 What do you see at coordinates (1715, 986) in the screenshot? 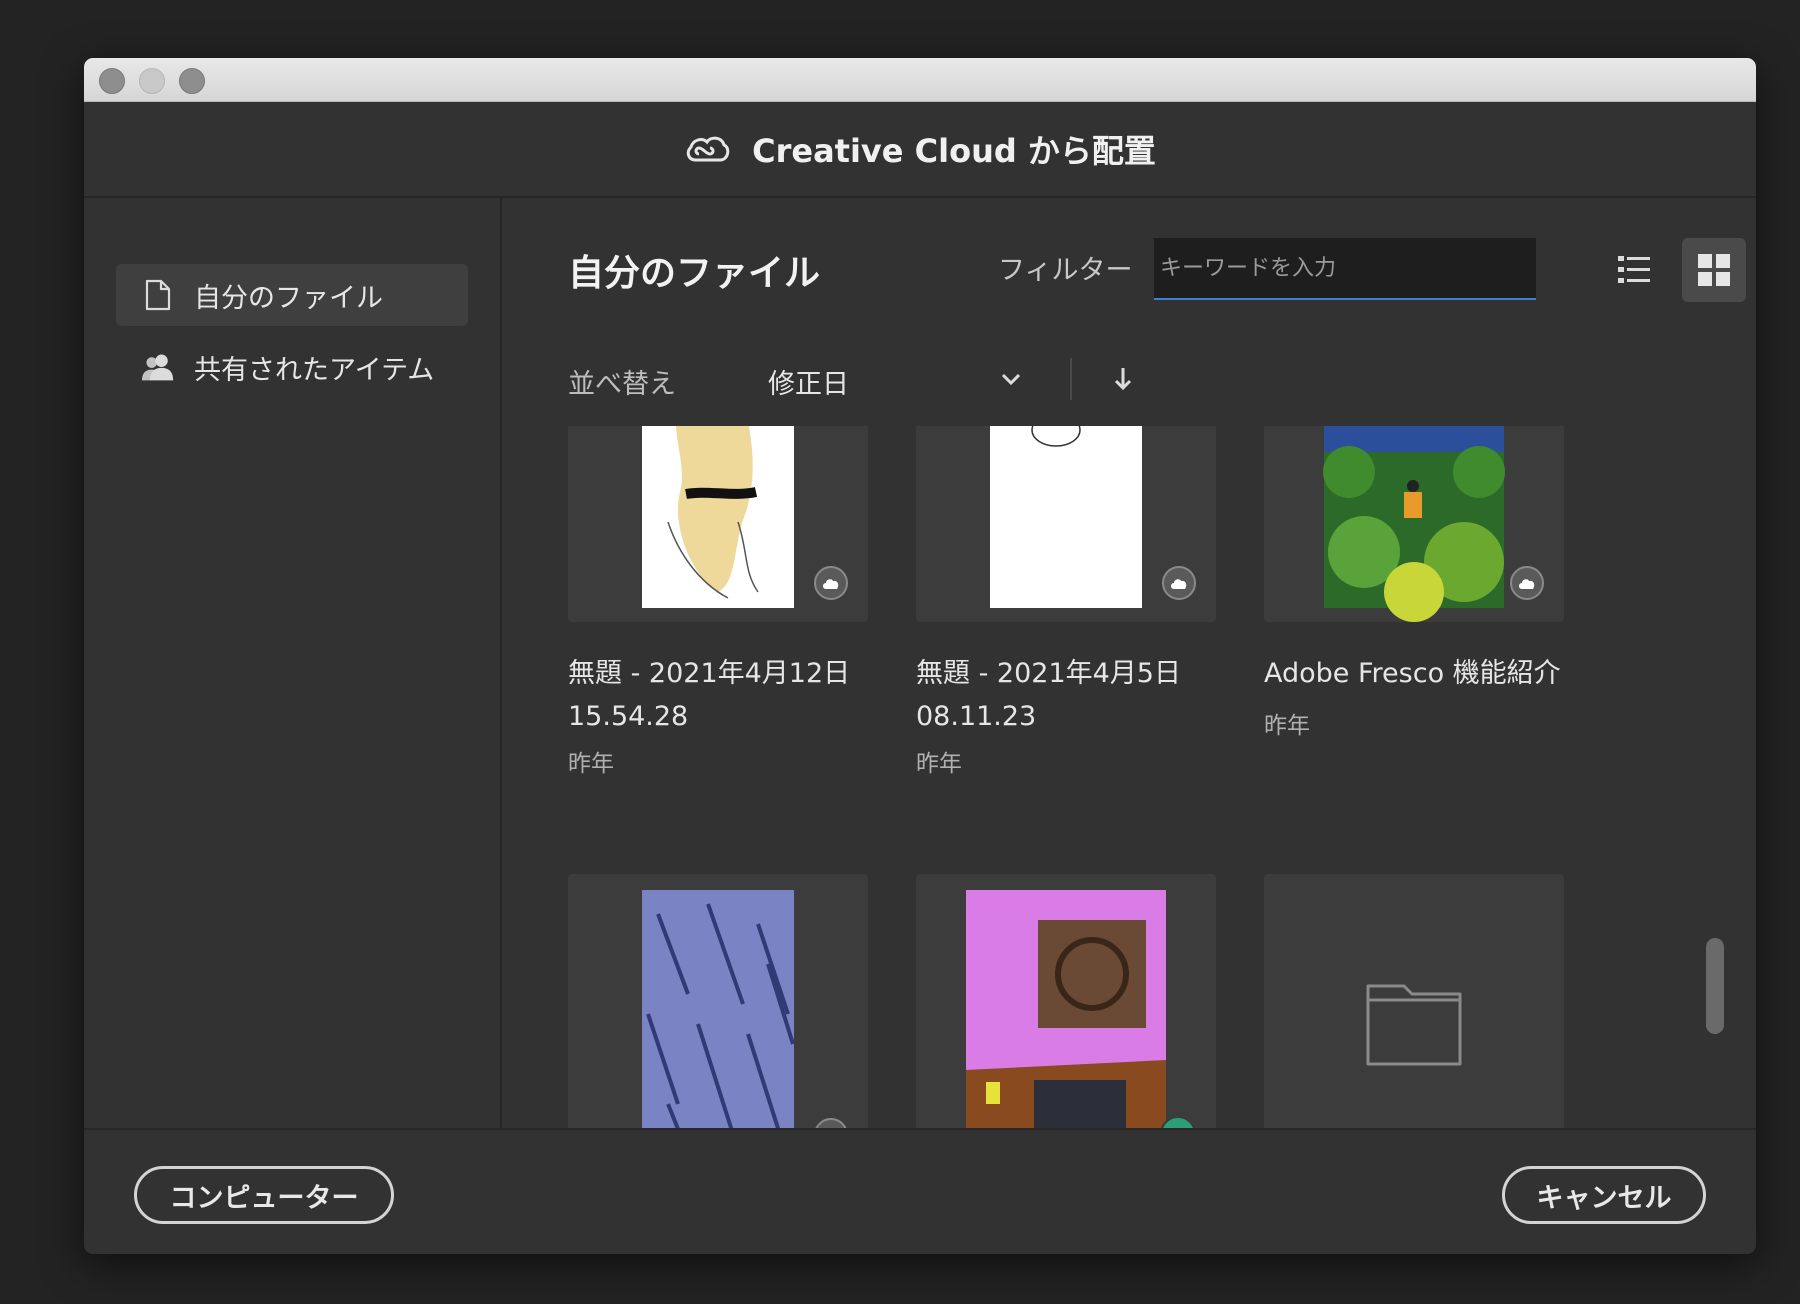
I see `vertical-scrollbar` at bounding box center [1715, 986].